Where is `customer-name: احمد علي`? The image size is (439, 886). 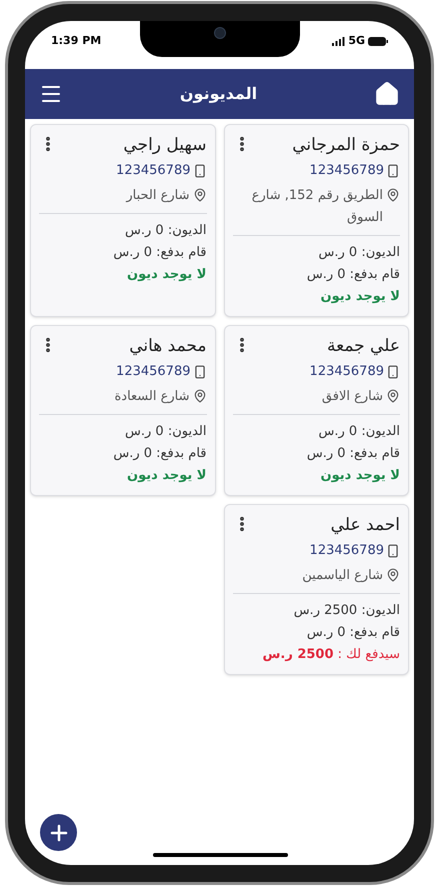 customer-name: احمد علي is located at coordinates (365, 525).